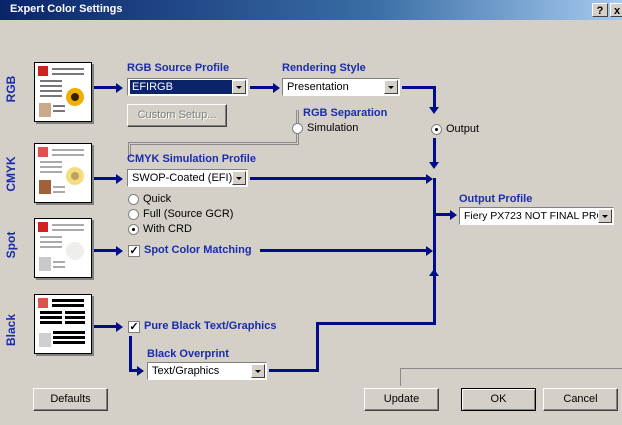 Image resolution: width=622 pixels, height=425 pixels. I want to click on spot-color-matching-checkbox: ✓, so click(134, 251).